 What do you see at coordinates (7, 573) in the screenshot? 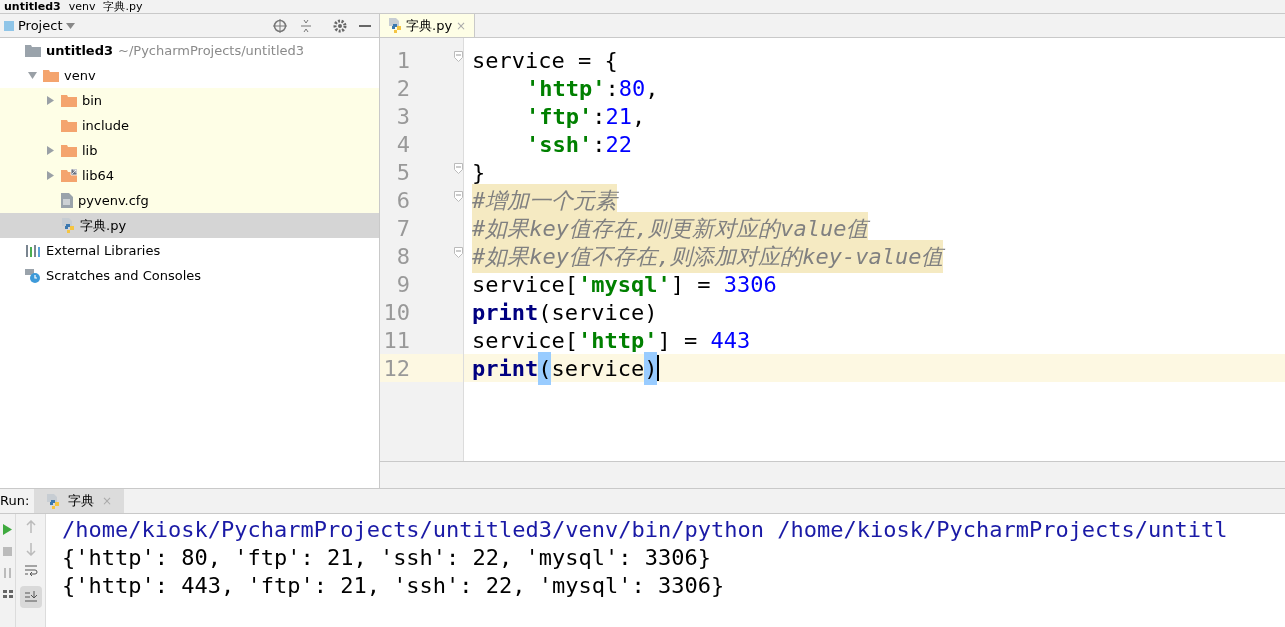
I see `pause-icon` at bounding box center [7, 573].